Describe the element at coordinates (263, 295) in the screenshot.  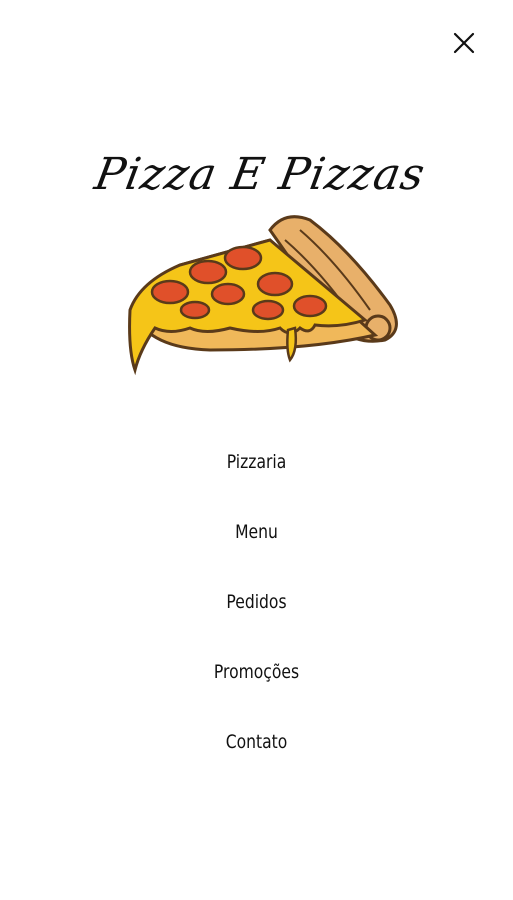
I see `pizza-slice-icon` at that location.